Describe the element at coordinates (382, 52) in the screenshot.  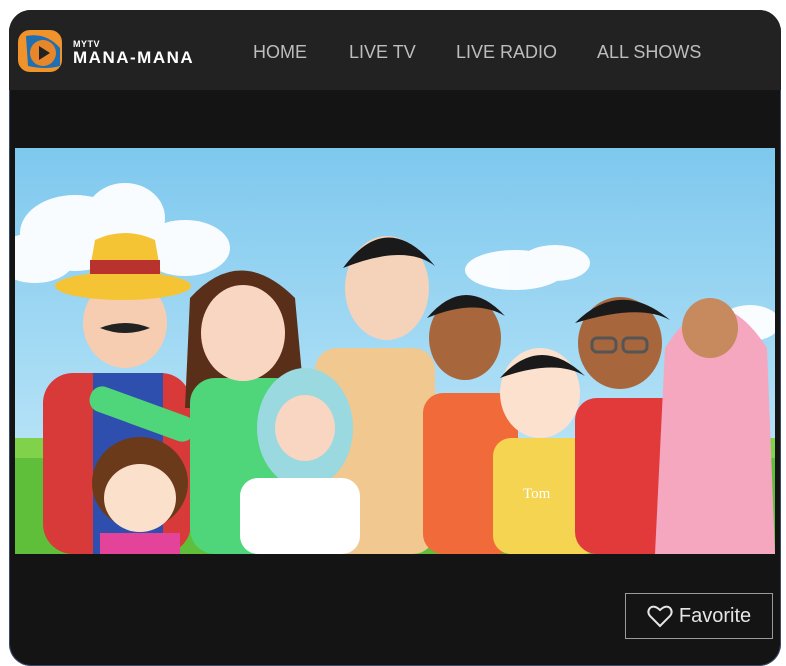
I see `nav-live-tv: LIVE TV` at that location.